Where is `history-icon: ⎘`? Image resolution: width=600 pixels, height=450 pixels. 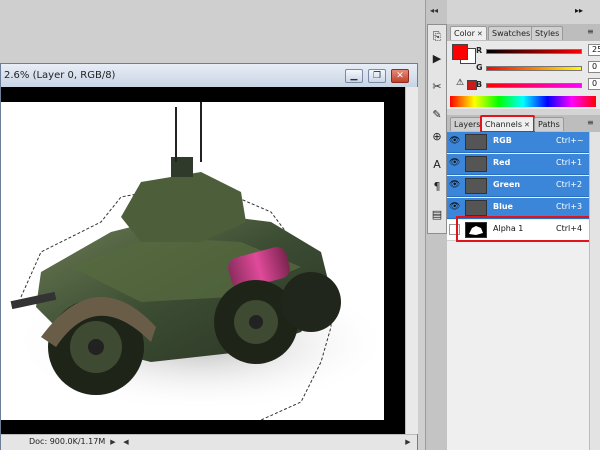
history-icon: ⎘ is located at coordinates (437, 37).